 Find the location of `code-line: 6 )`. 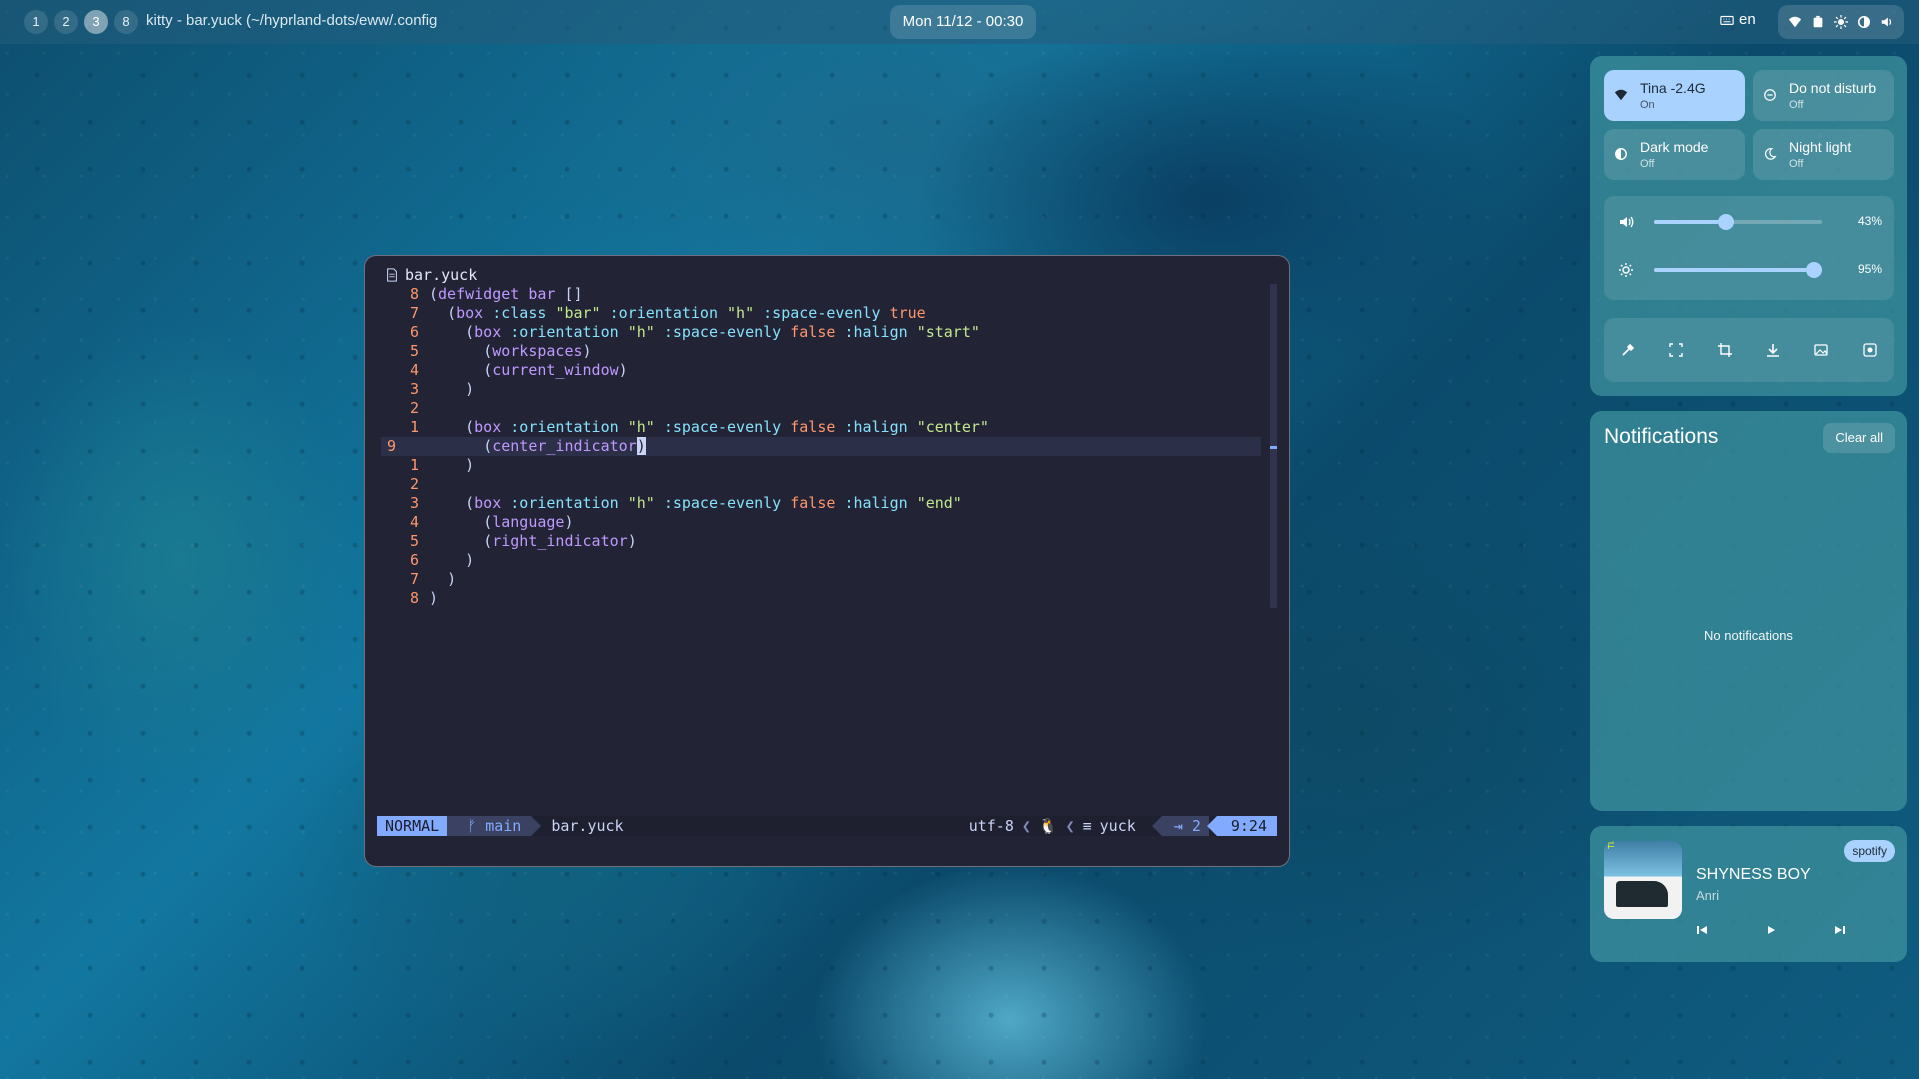

code-line: 6 ) is located at coordinates (442, 560).